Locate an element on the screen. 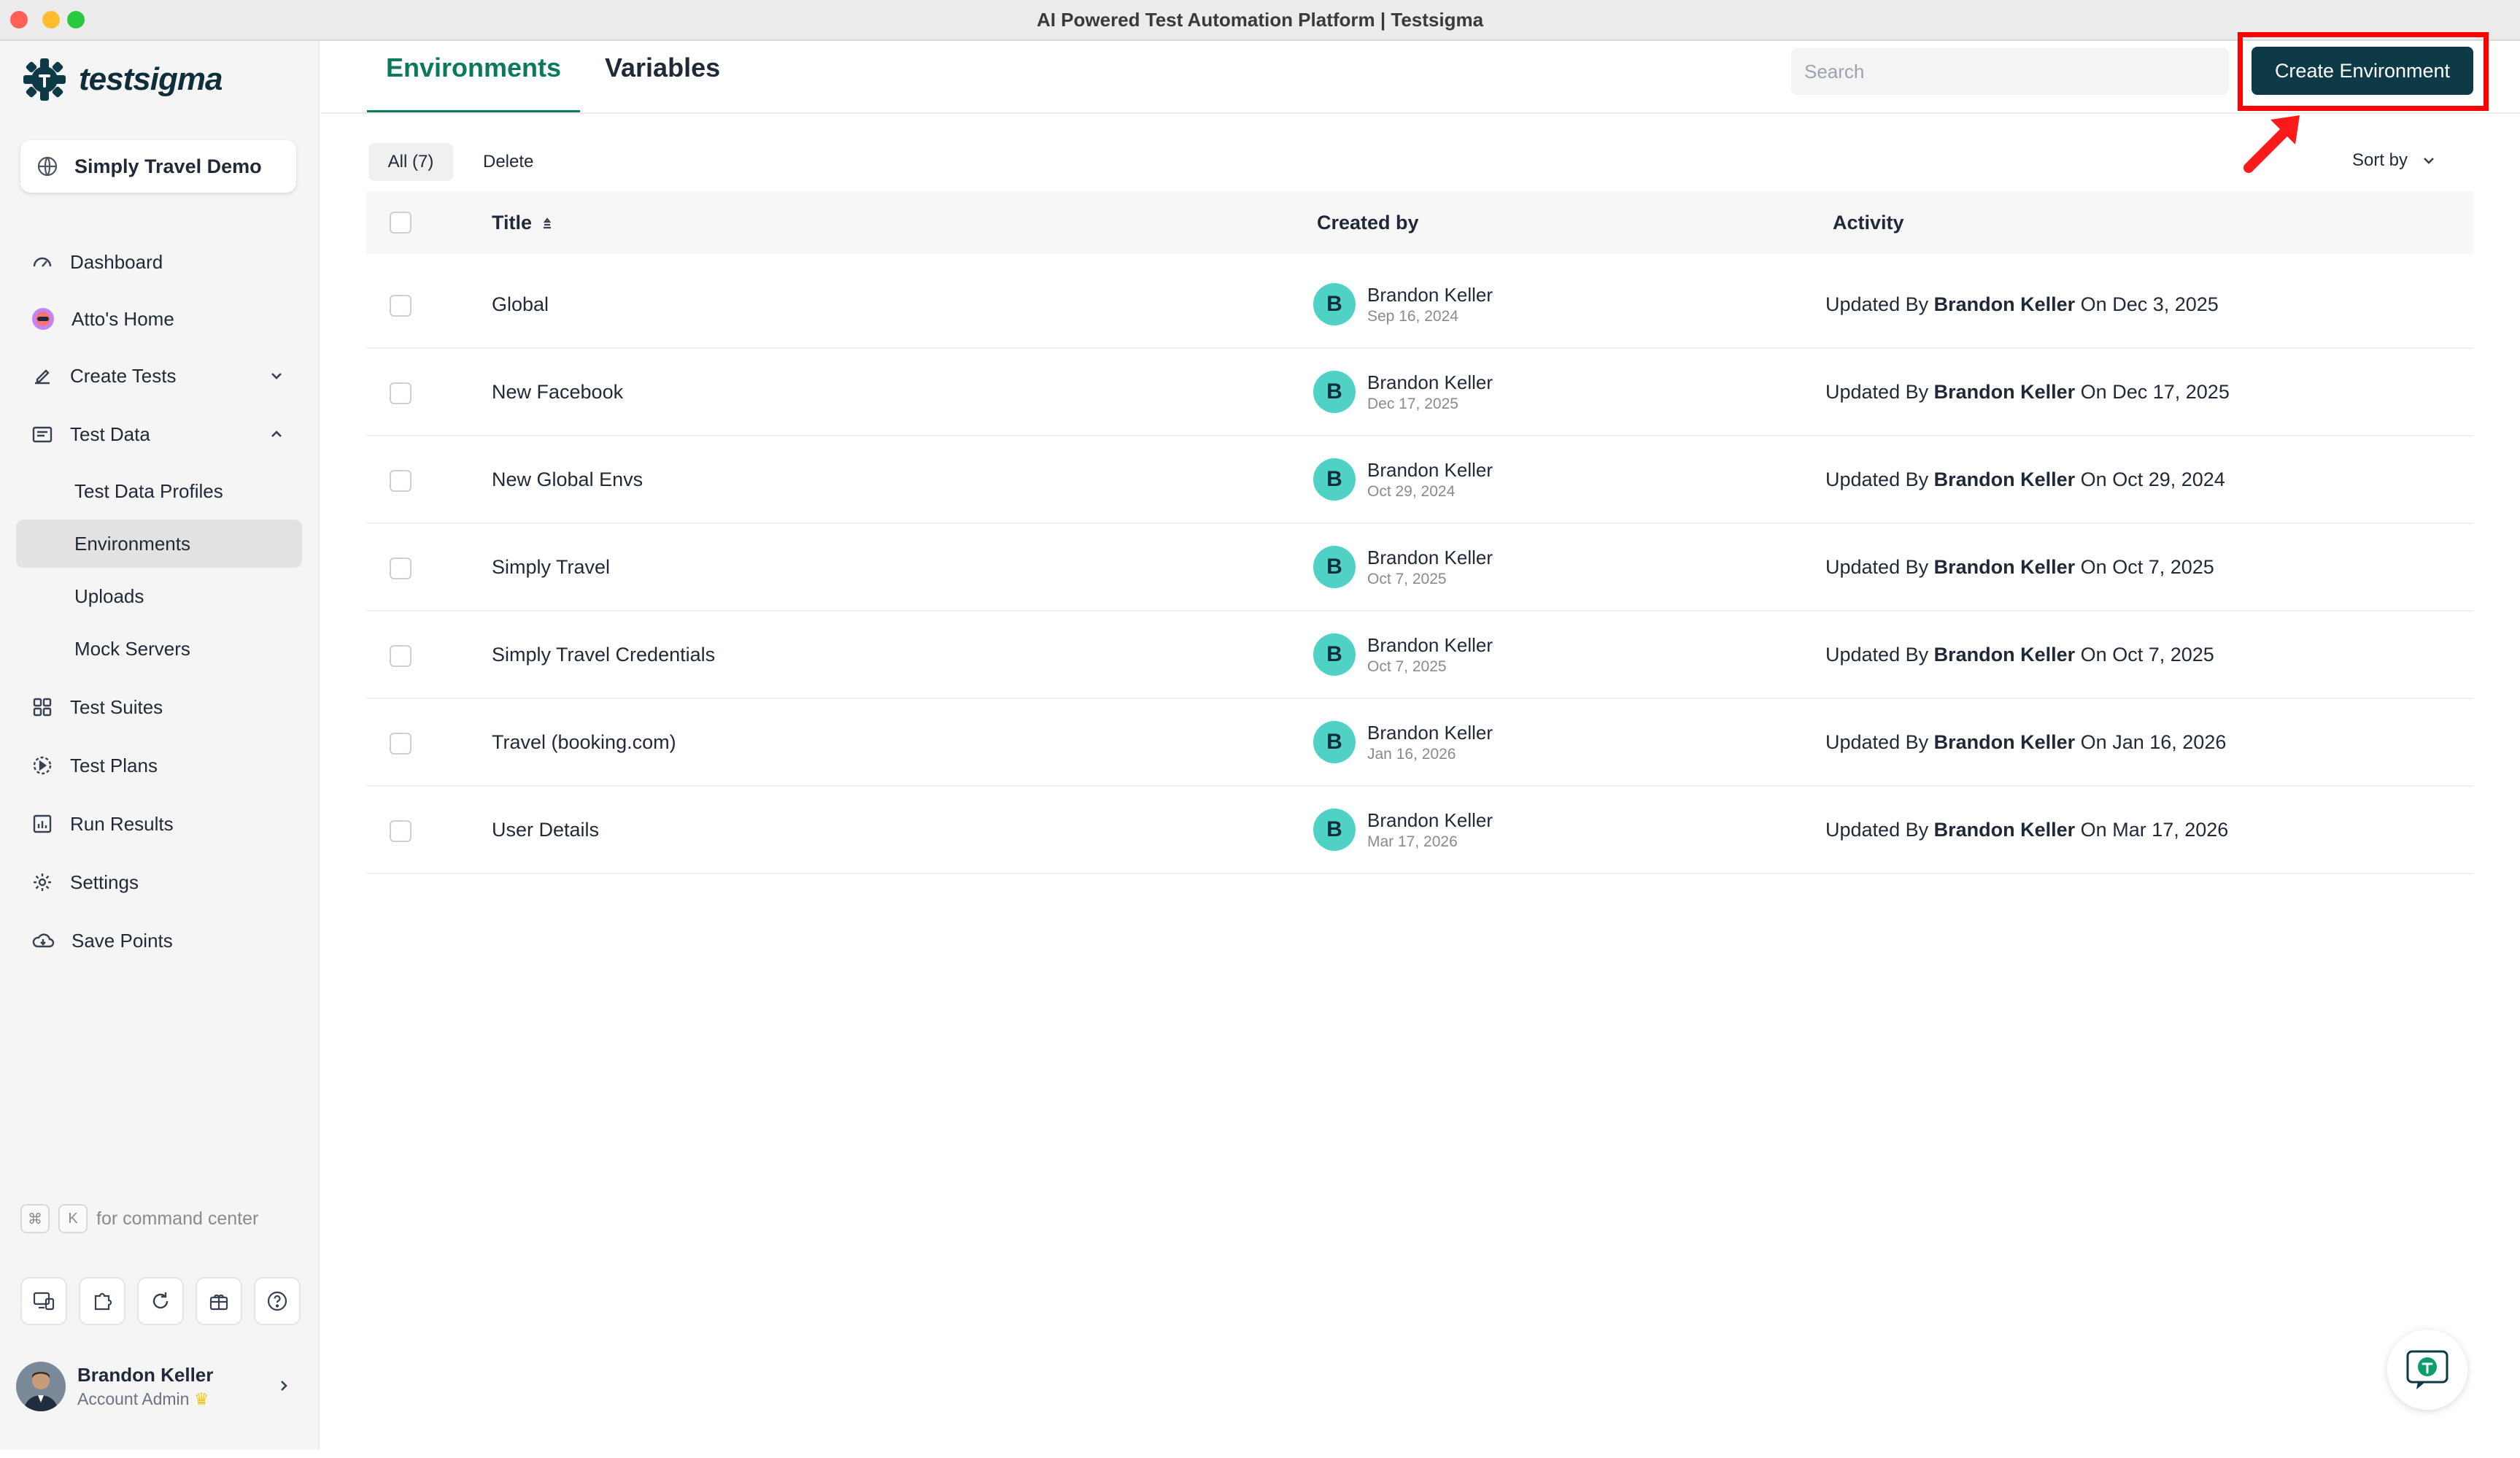 The width and height of the screenshot is (2520, 1458). help-button is located at coordinates (277, 1301).